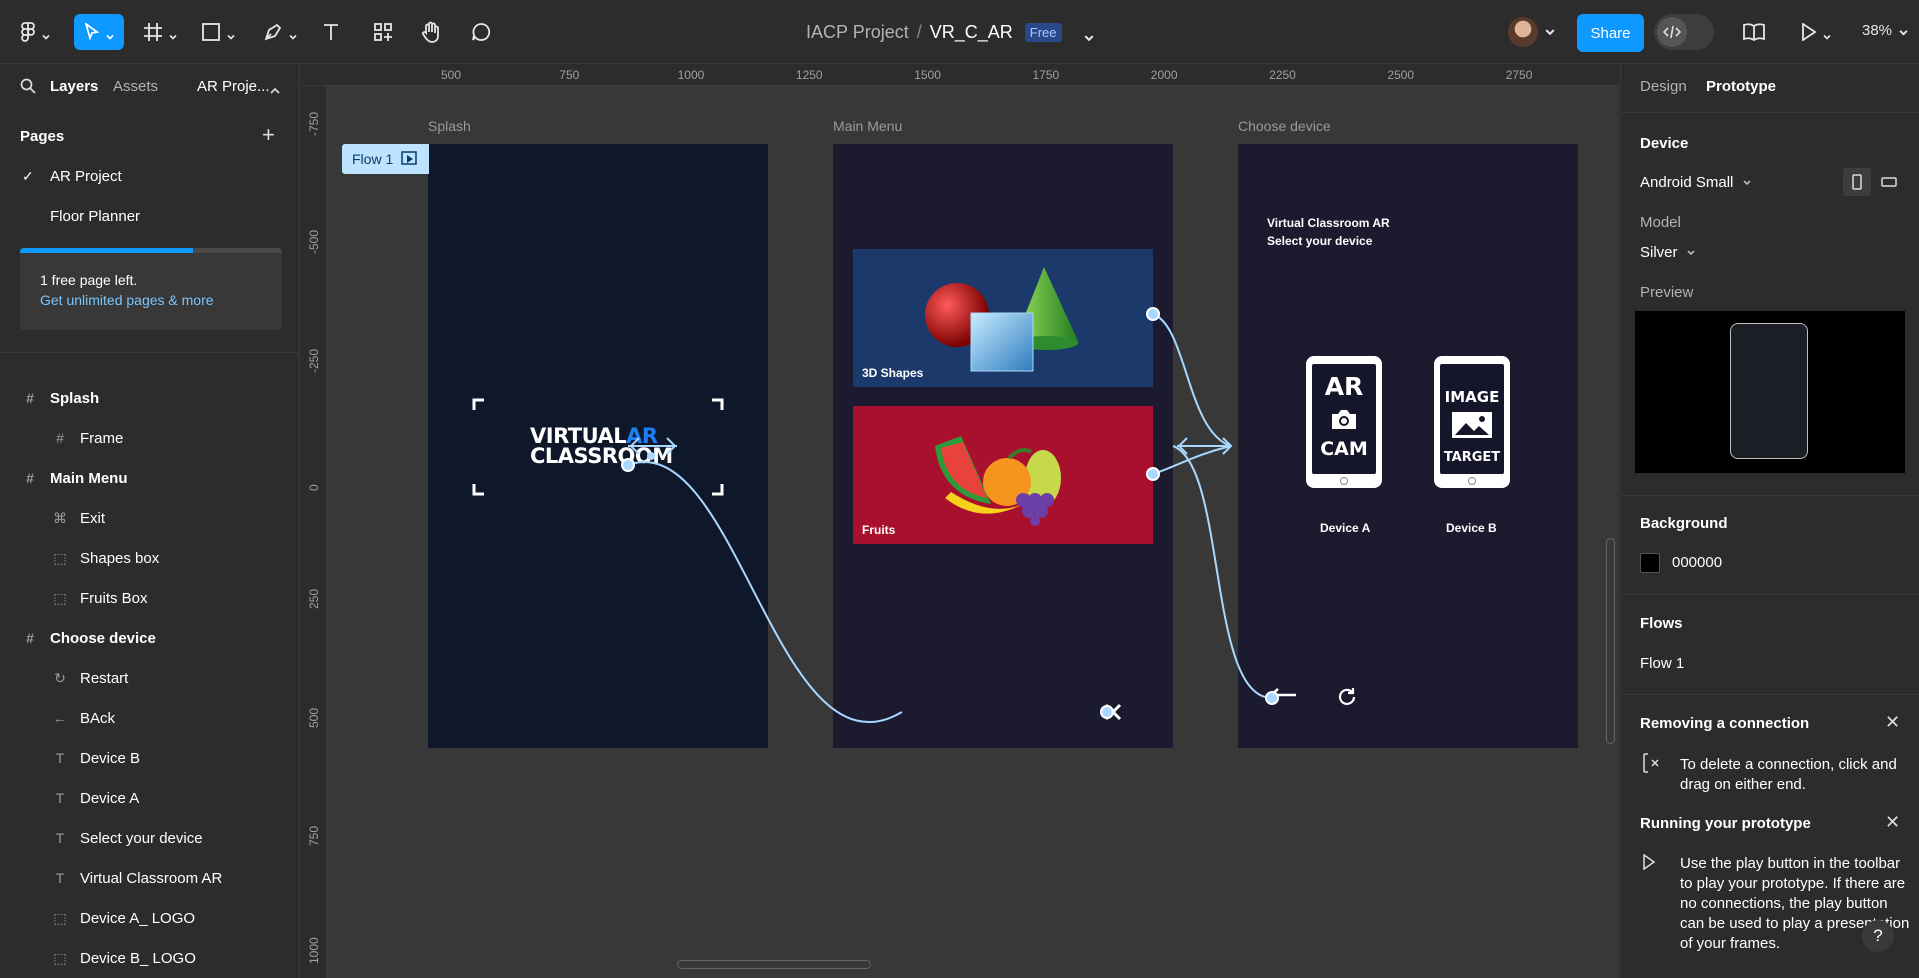 The height and width of the screenshot is (978, 1919). What do you see at coordinates (127, 300) in the screenshot?
I see `upsell-link: Get unlimited pages & more` at bounding box center [127, 300].